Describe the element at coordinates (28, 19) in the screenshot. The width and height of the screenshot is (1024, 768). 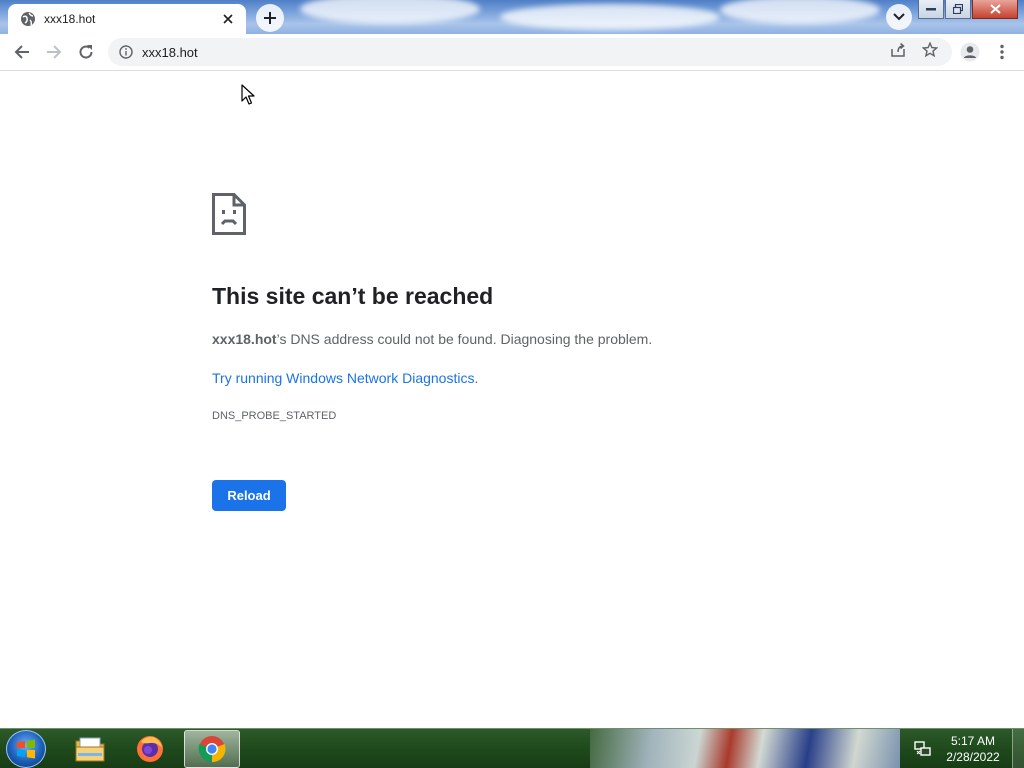
I see `globe-icon` at that location.